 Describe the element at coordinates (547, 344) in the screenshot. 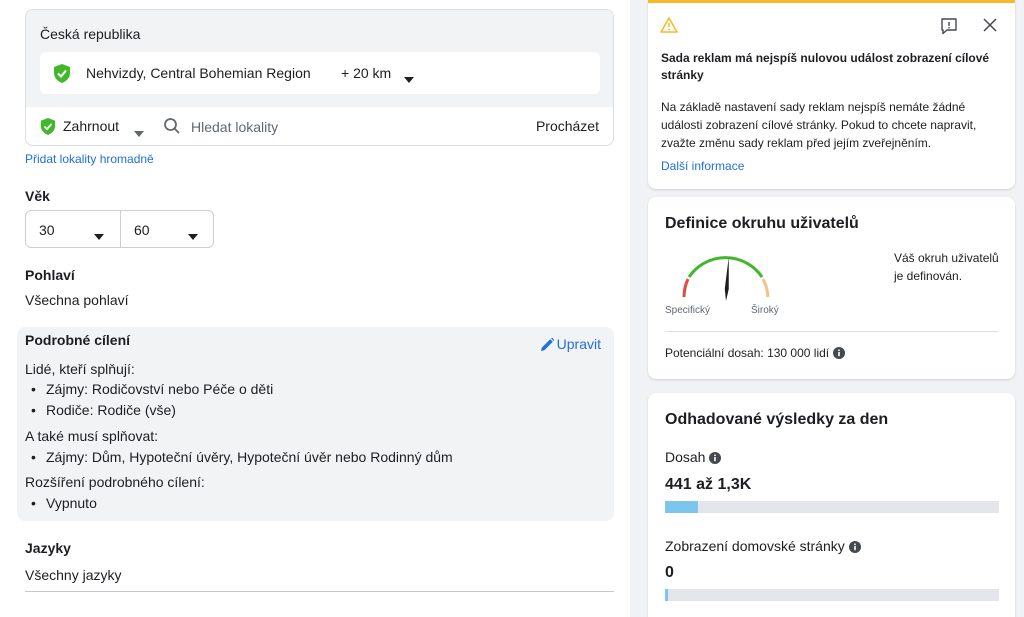

I see `pencil-icon` at that location.